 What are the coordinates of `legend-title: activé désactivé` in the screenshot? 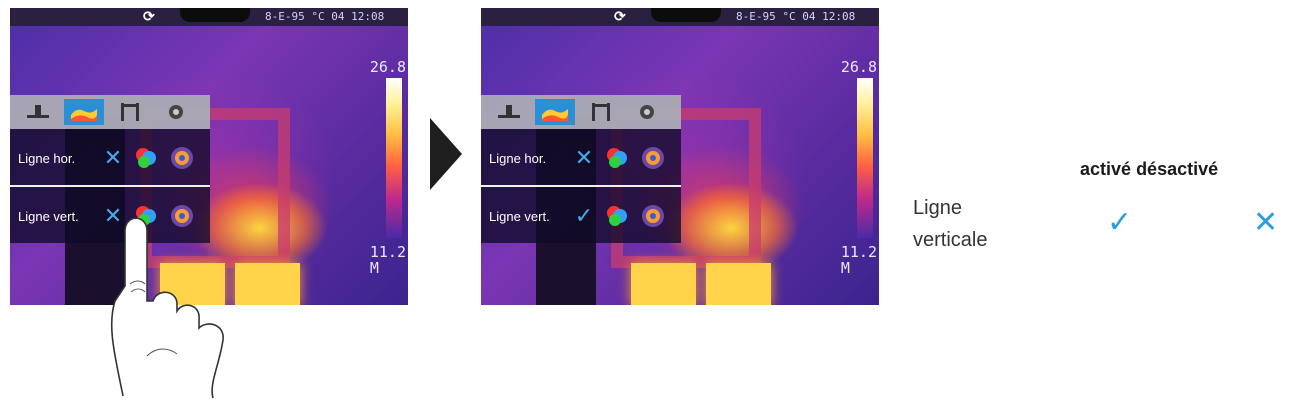 It's located at (1149, 169).